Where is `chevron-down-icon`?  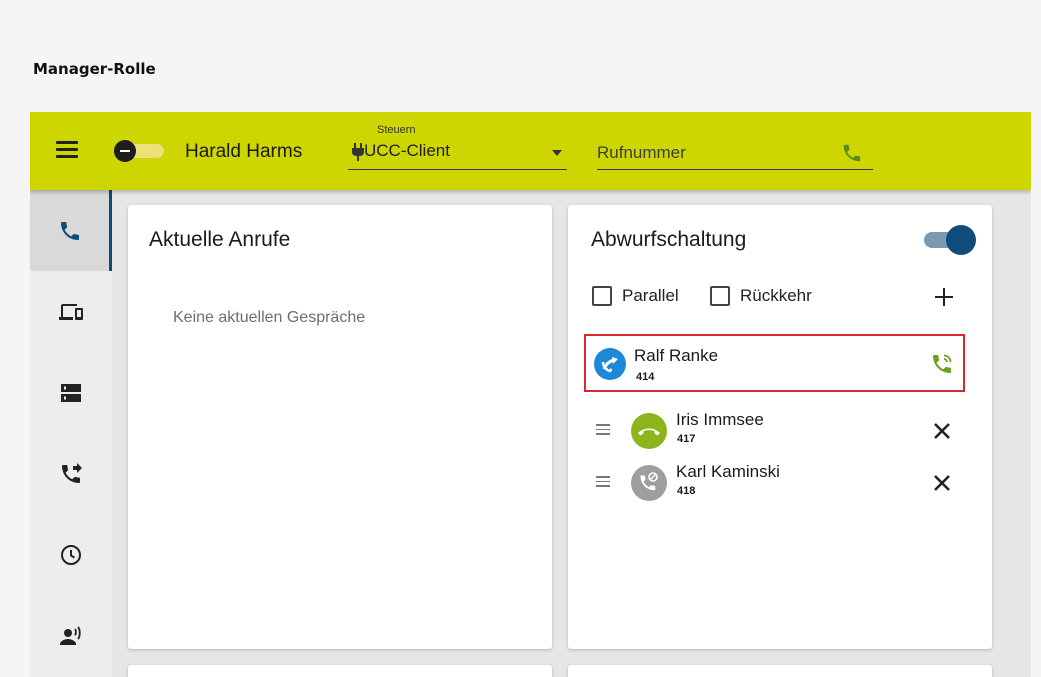 chevron-down-icon is located at coordinates (557, 153).